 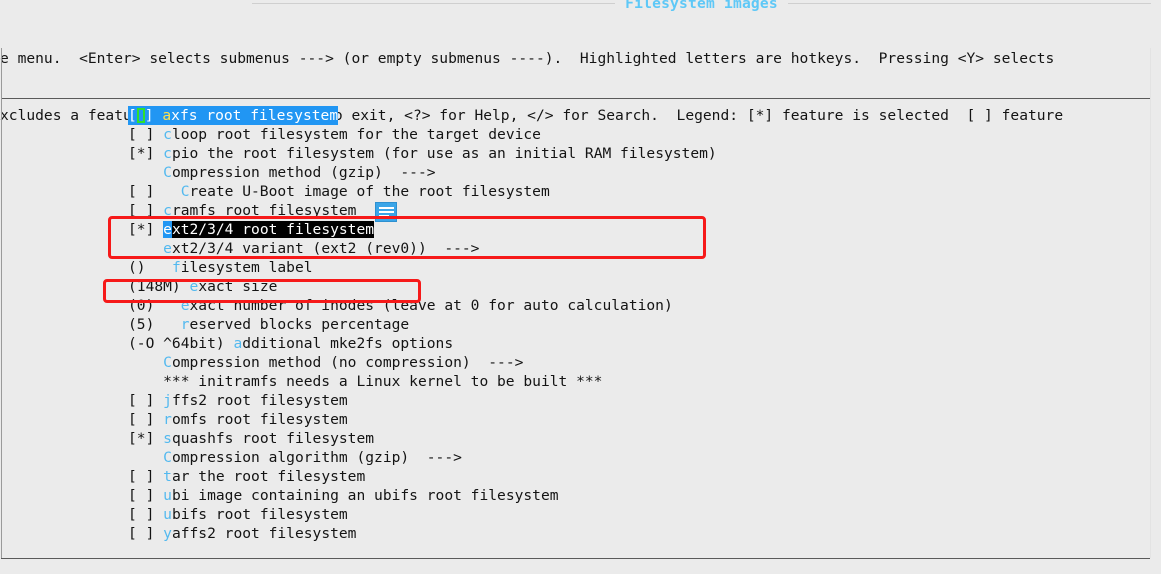 What do you see at coordinates (348, 343) in the screenshot?
I see `menu-item-label: dditional mke2fs options` at bounding box center [348, 343].